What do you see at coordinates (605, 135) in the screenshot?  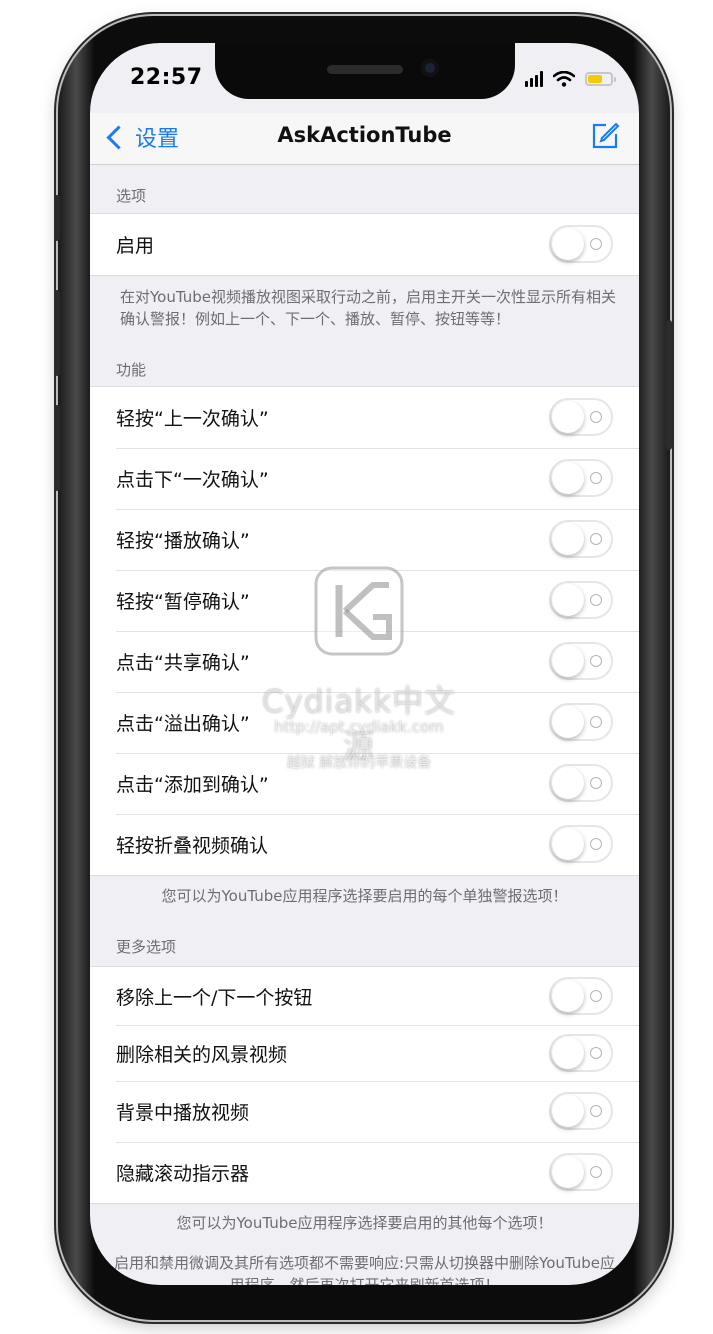 I see `compose-icon` at bounding box center [605, 135].